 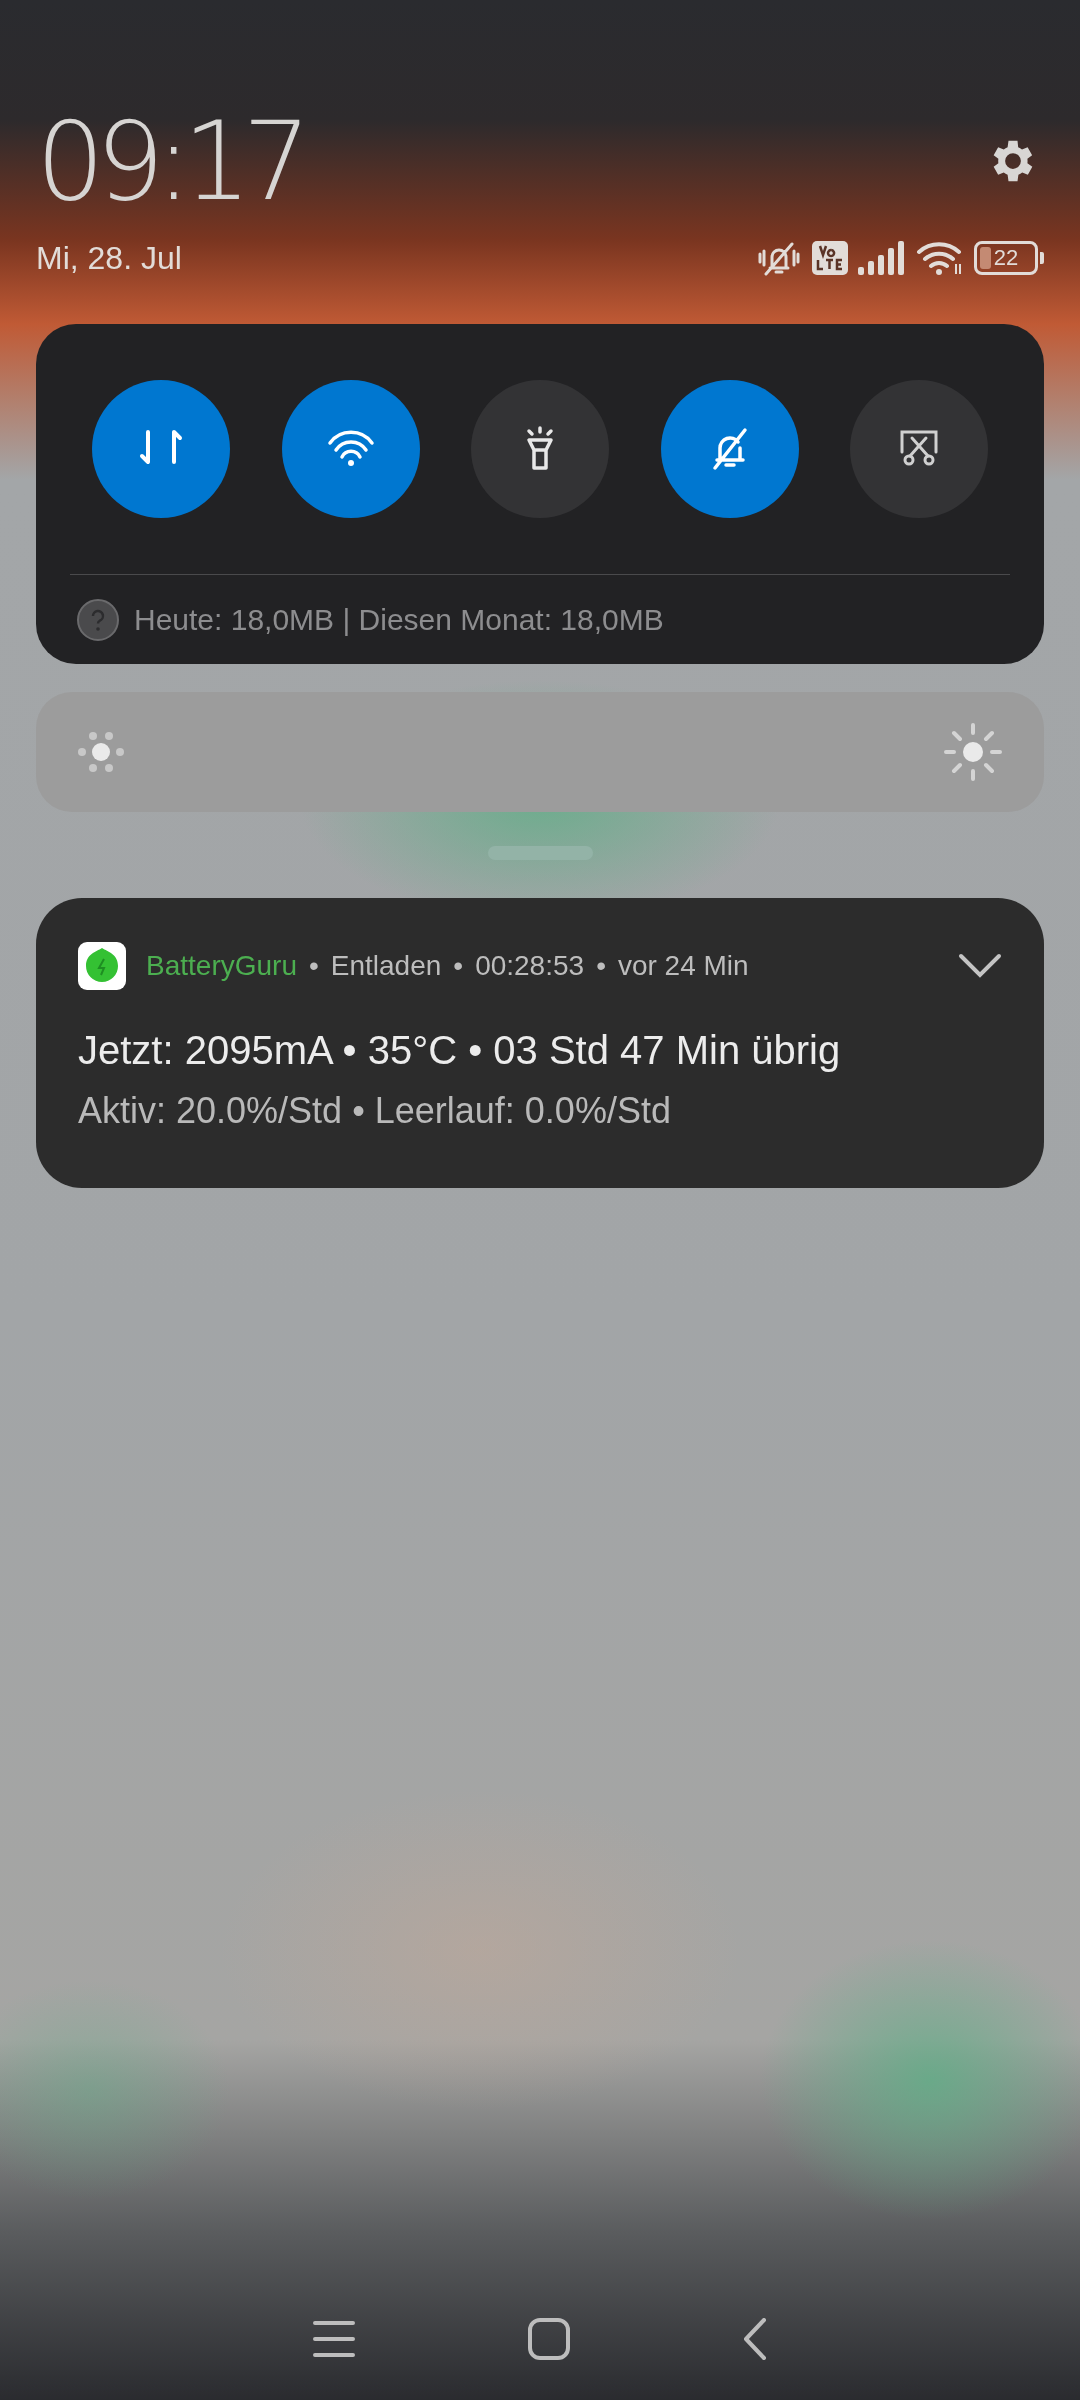 I want to click on notification-text: Aktiv: 20.0%/Std • Leerlauf: 0.0%/Std, so click(x=375, y=1111).